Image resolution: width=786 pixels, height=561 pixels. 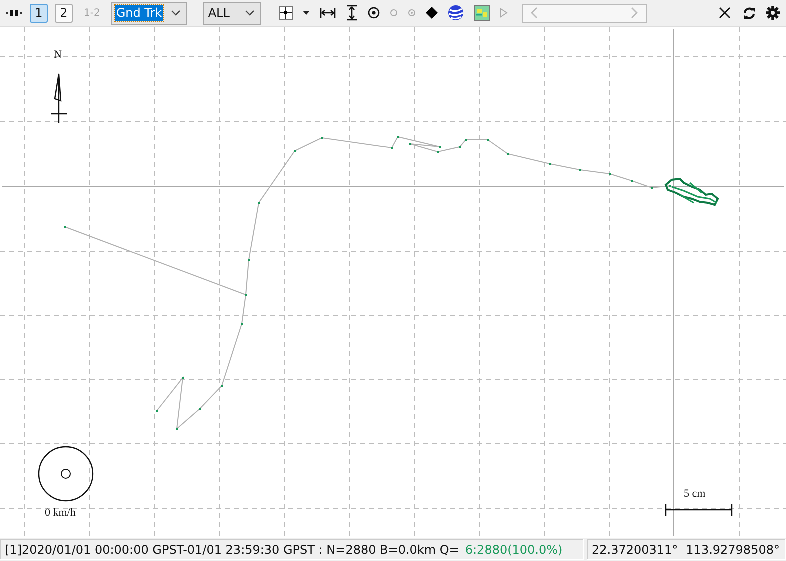 What do you see at coordinates (286, 13) in the screenshot?
I see `crosshair-icon` at bounding box center [286, 13].